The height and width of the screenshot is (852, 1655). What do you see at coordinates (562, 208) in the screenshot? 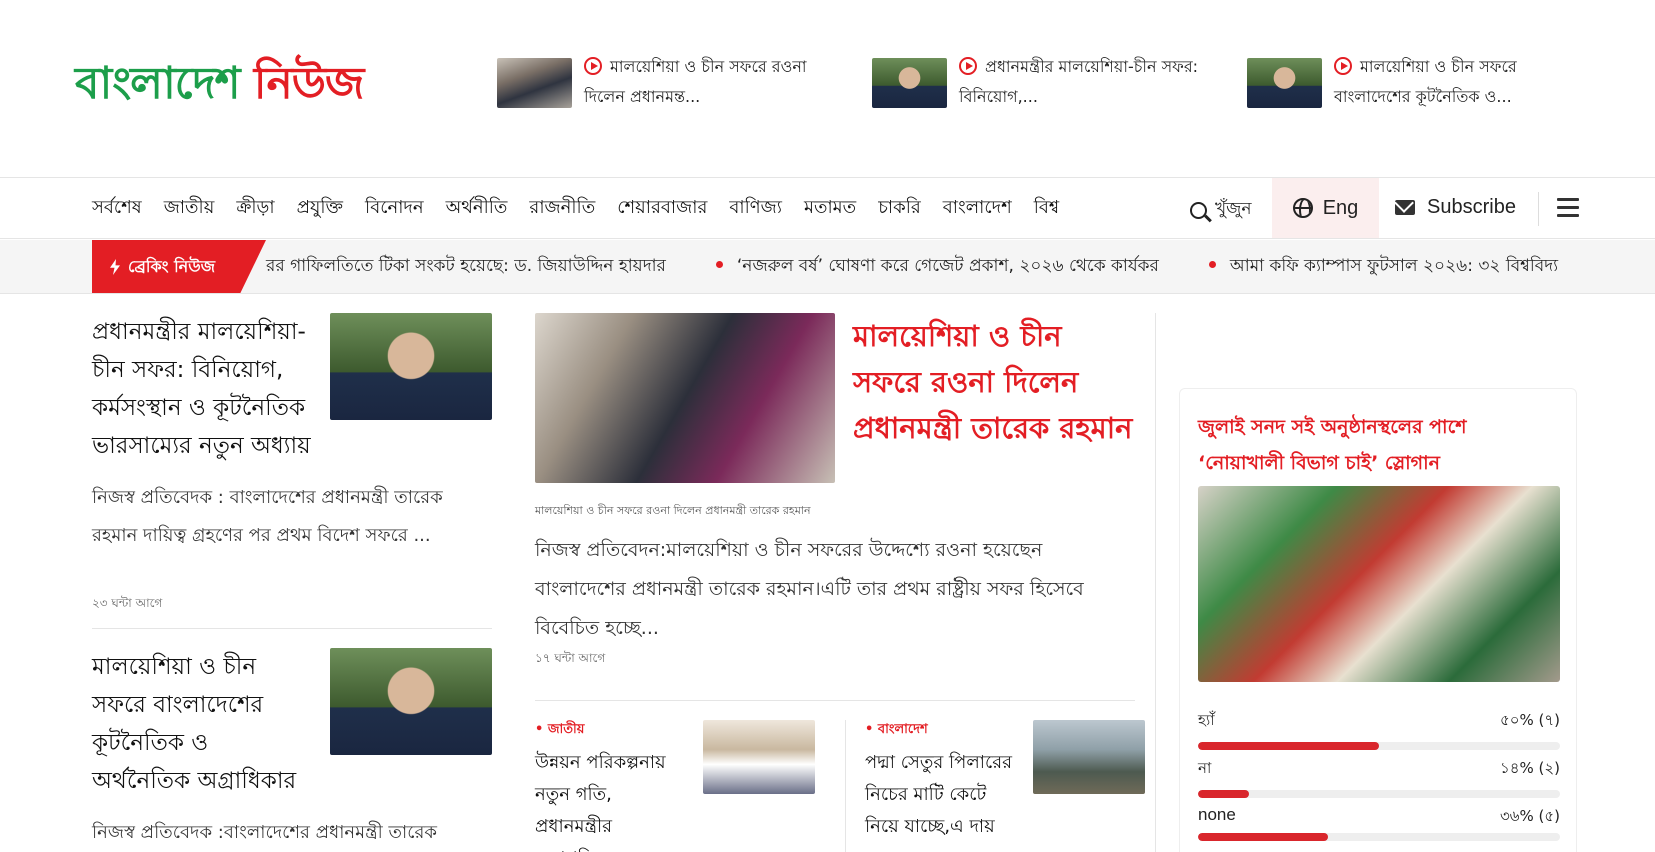
I see `nav-item-politics: রাজনীতি` at bounding box center [562, 208].